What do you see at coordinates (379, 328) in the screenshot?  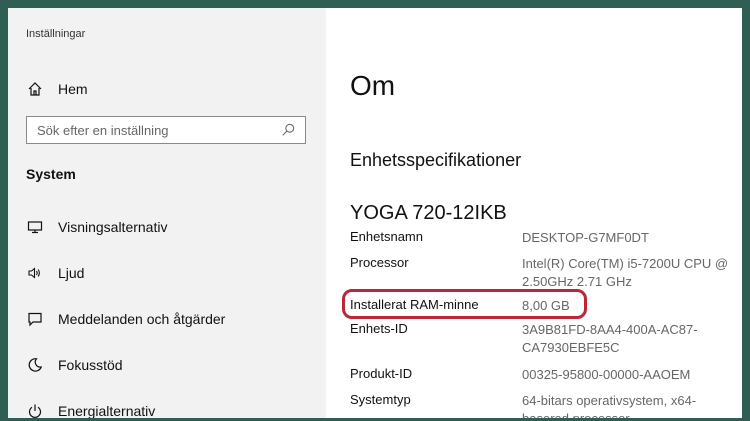 I see `spec-label: Enhets-ID` at bounding box center [379, 328].